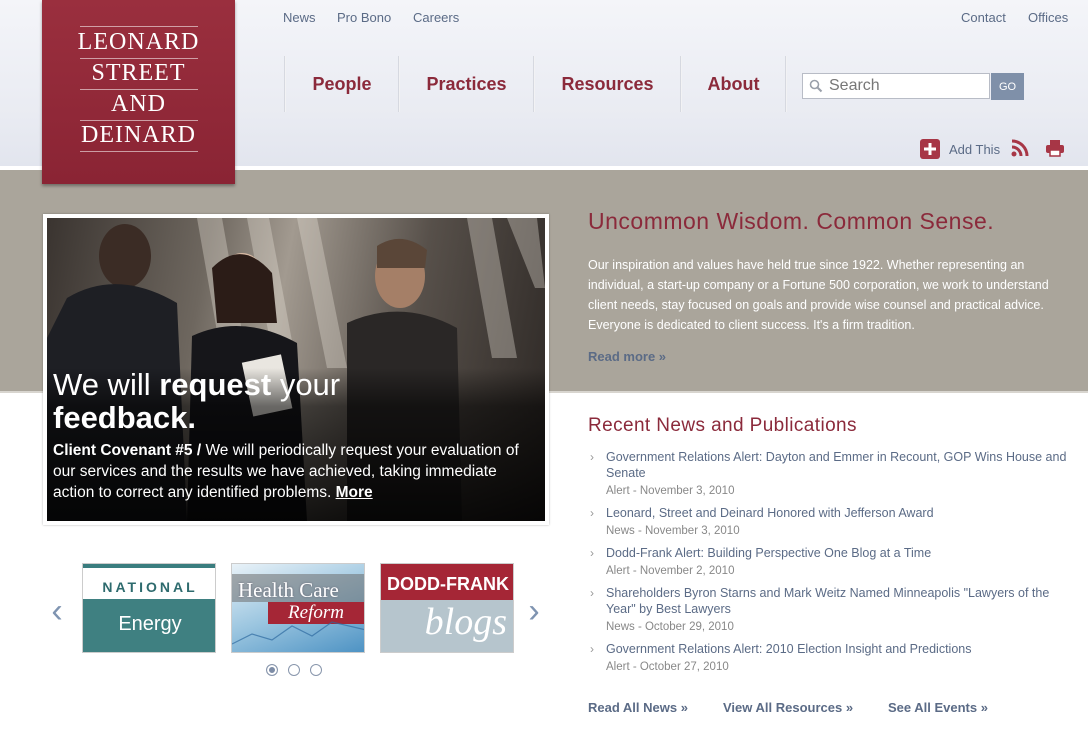  I want to click on see-all-events-link: See All Events », so click(938, 707).